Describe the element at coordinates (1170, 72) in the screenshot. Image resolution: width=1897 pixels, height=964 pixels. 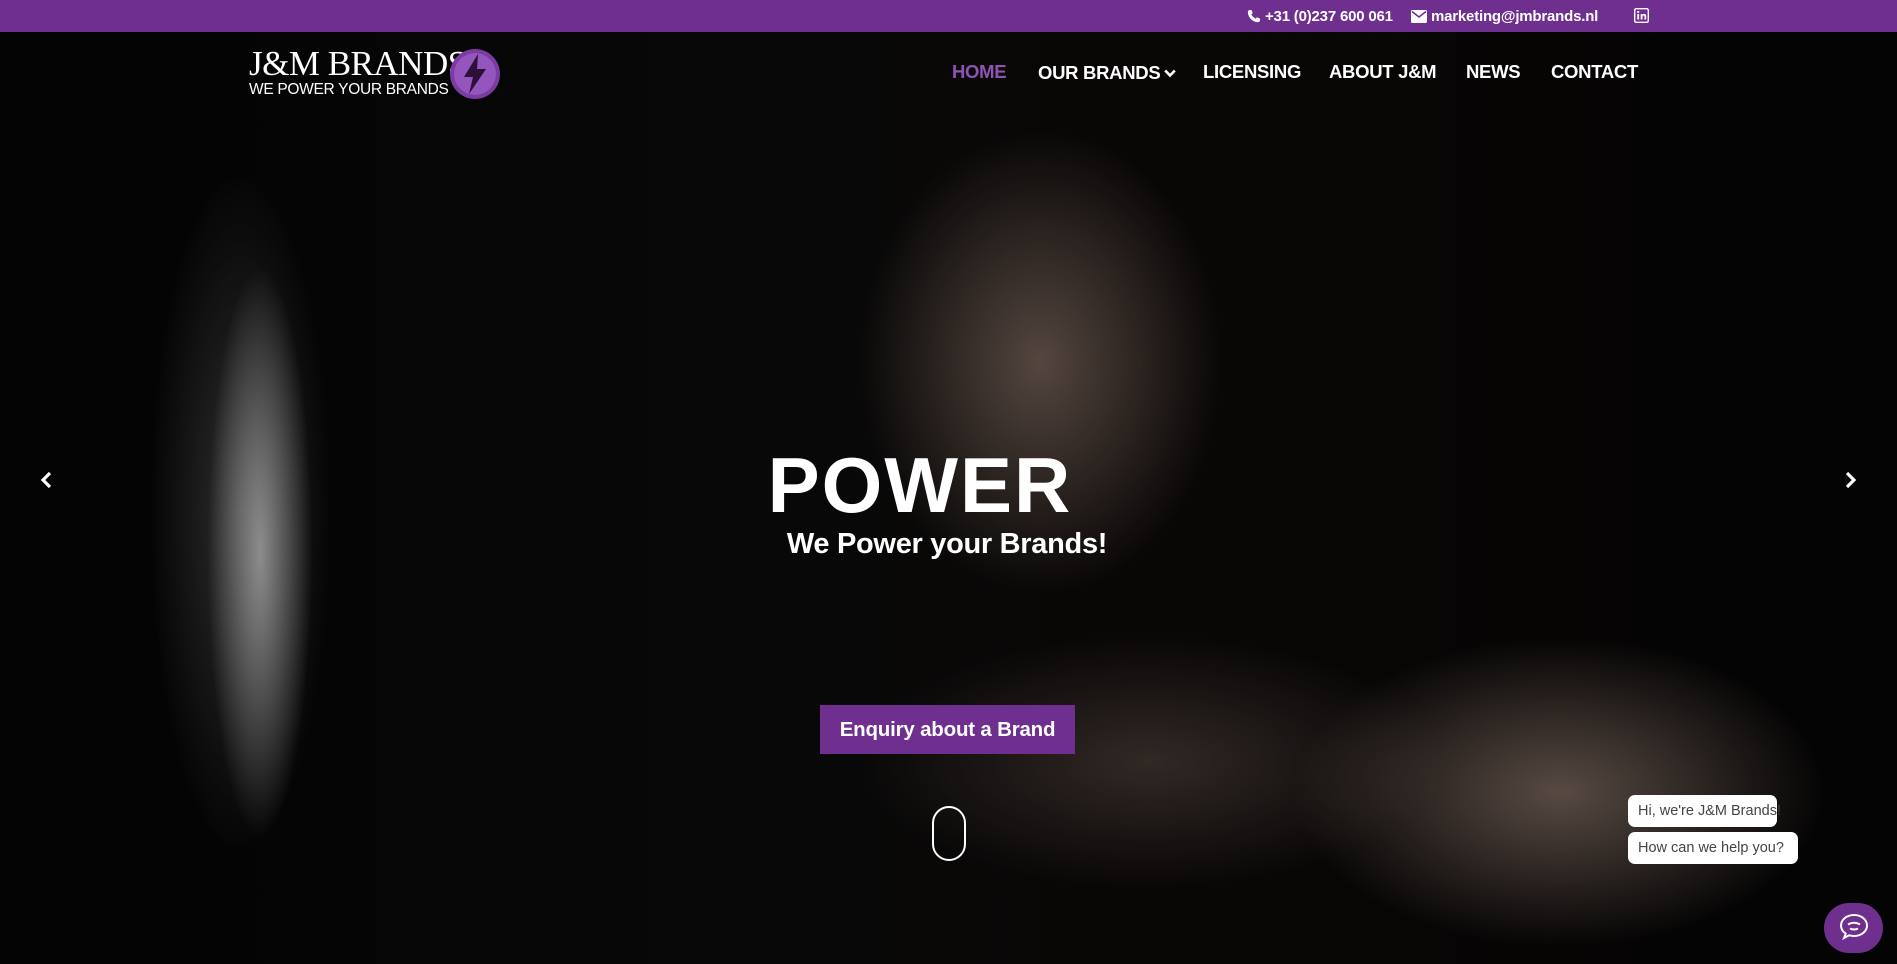
I see `chevron-down-icon` at that location.